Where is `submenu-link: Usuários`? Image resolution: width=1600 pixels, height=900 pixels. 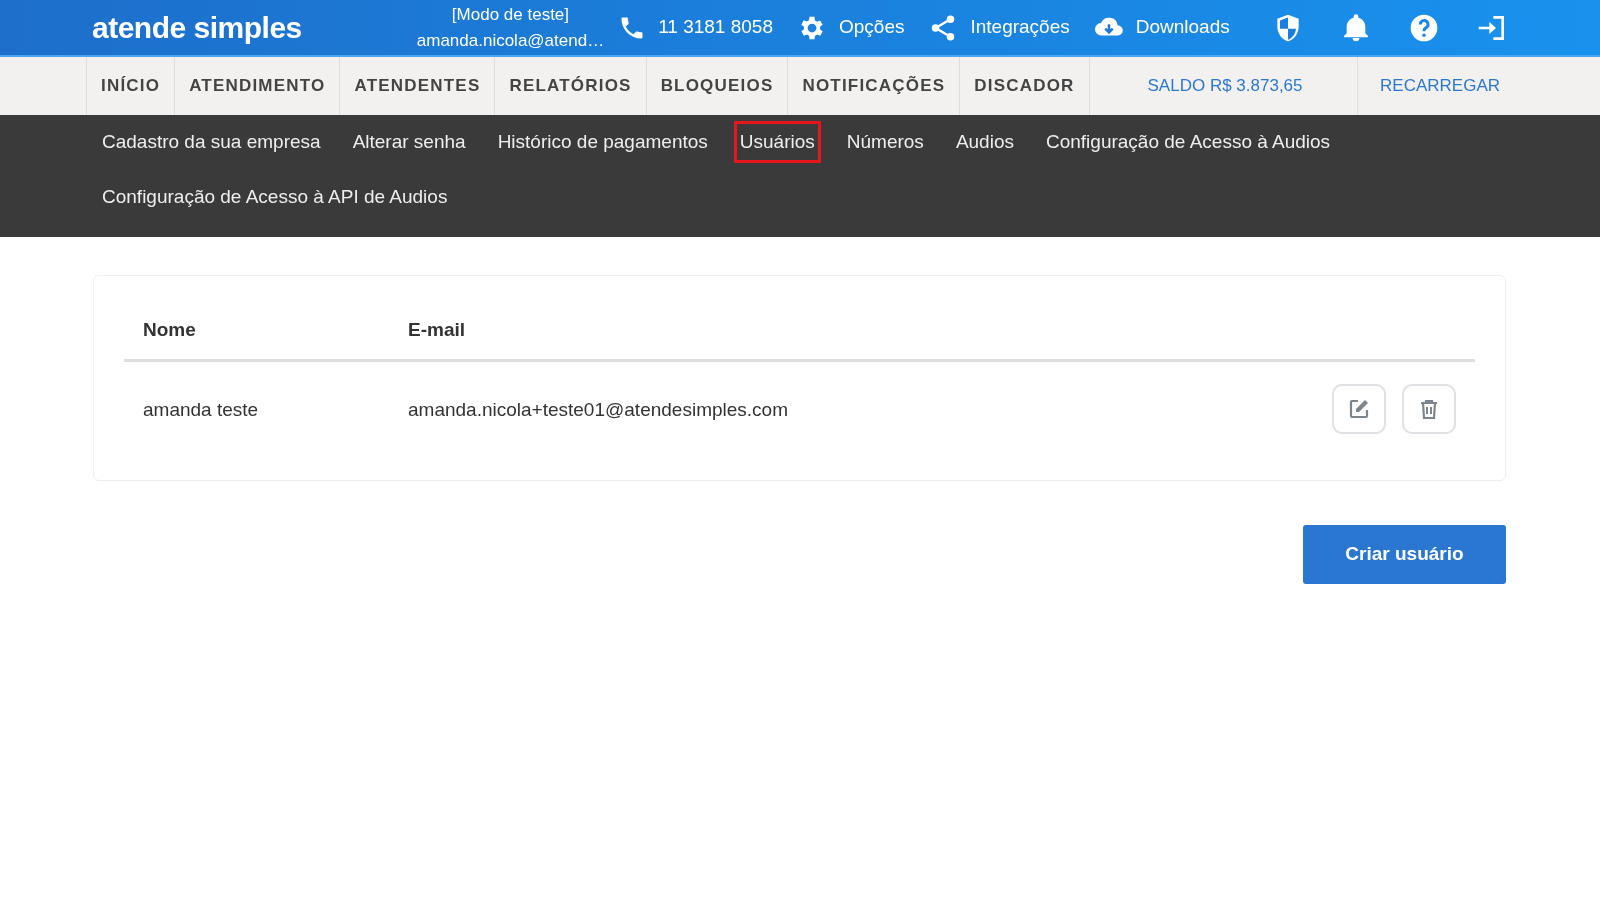 submenu-link: Usuários is located at coordinates (777, 142).